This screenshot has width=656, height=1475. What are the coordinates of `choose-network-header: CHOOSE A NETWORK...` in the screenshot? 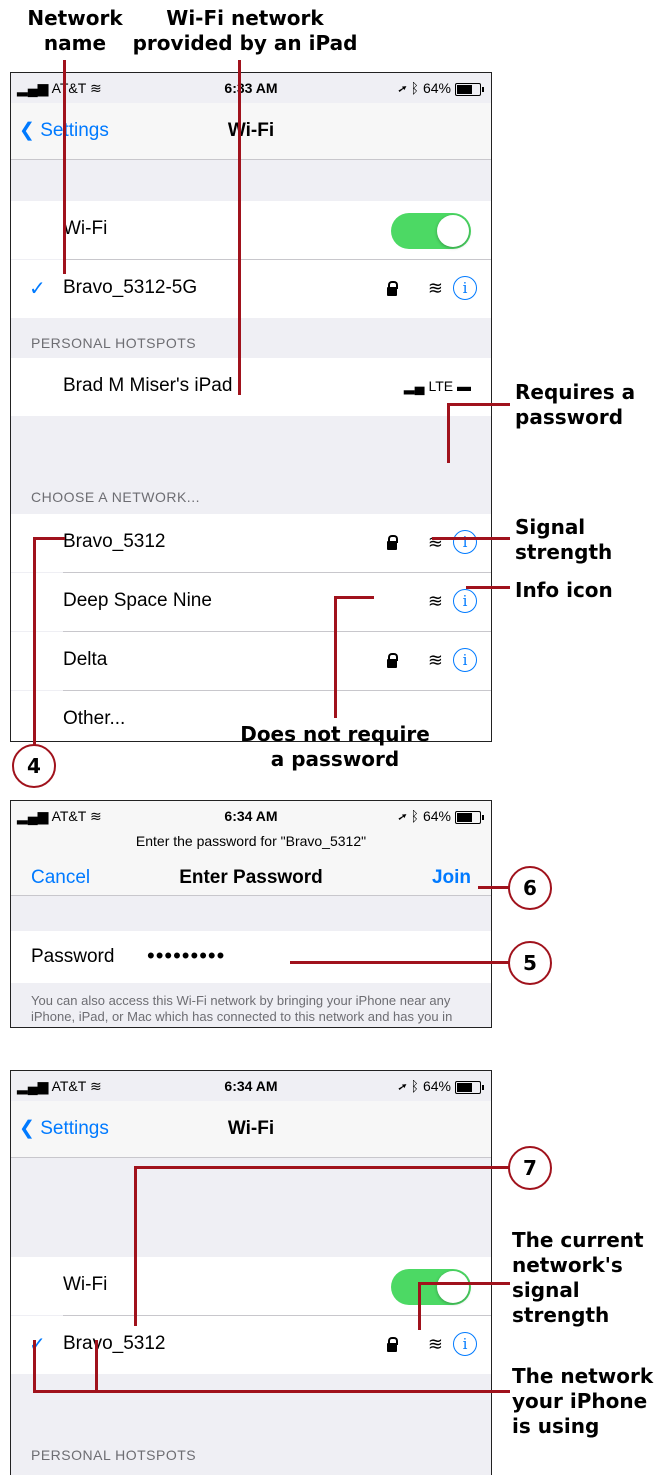 It's located at (115, 497).